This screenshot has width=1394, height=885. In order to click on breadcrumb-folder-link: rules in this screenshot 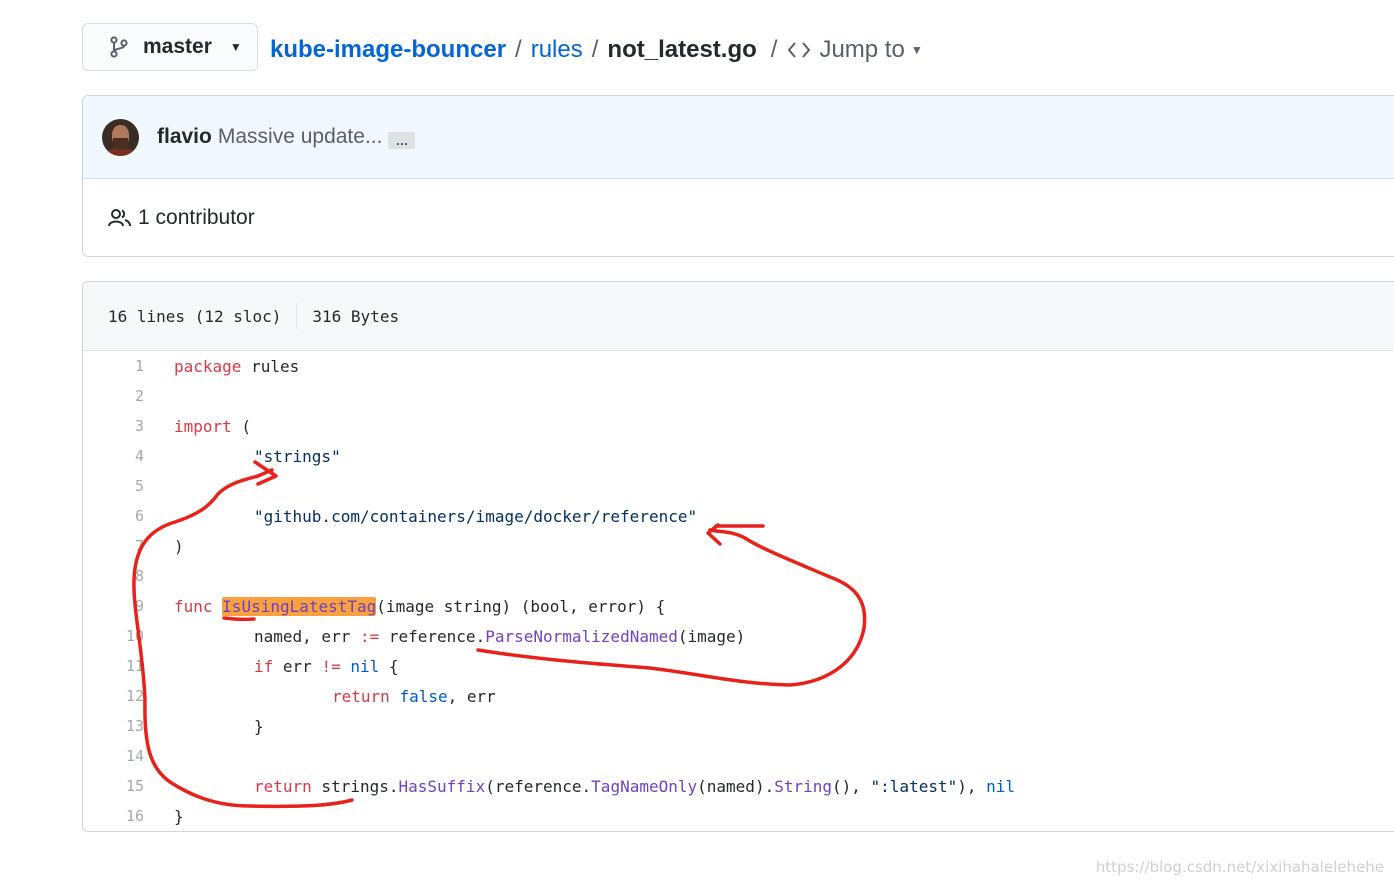, I will do `click(557, 50)`.